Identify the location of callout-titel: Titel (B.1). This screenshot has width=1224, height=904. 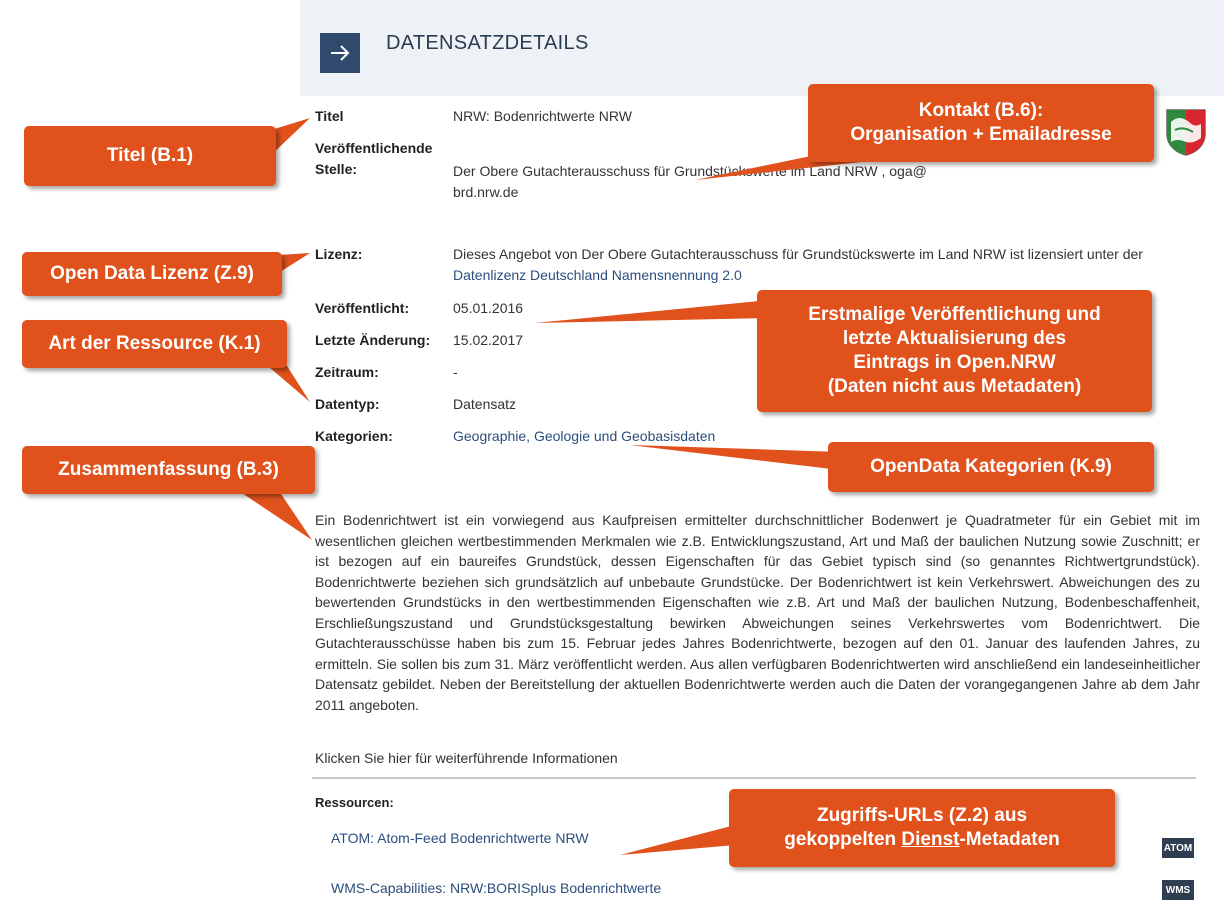
(150, 156).